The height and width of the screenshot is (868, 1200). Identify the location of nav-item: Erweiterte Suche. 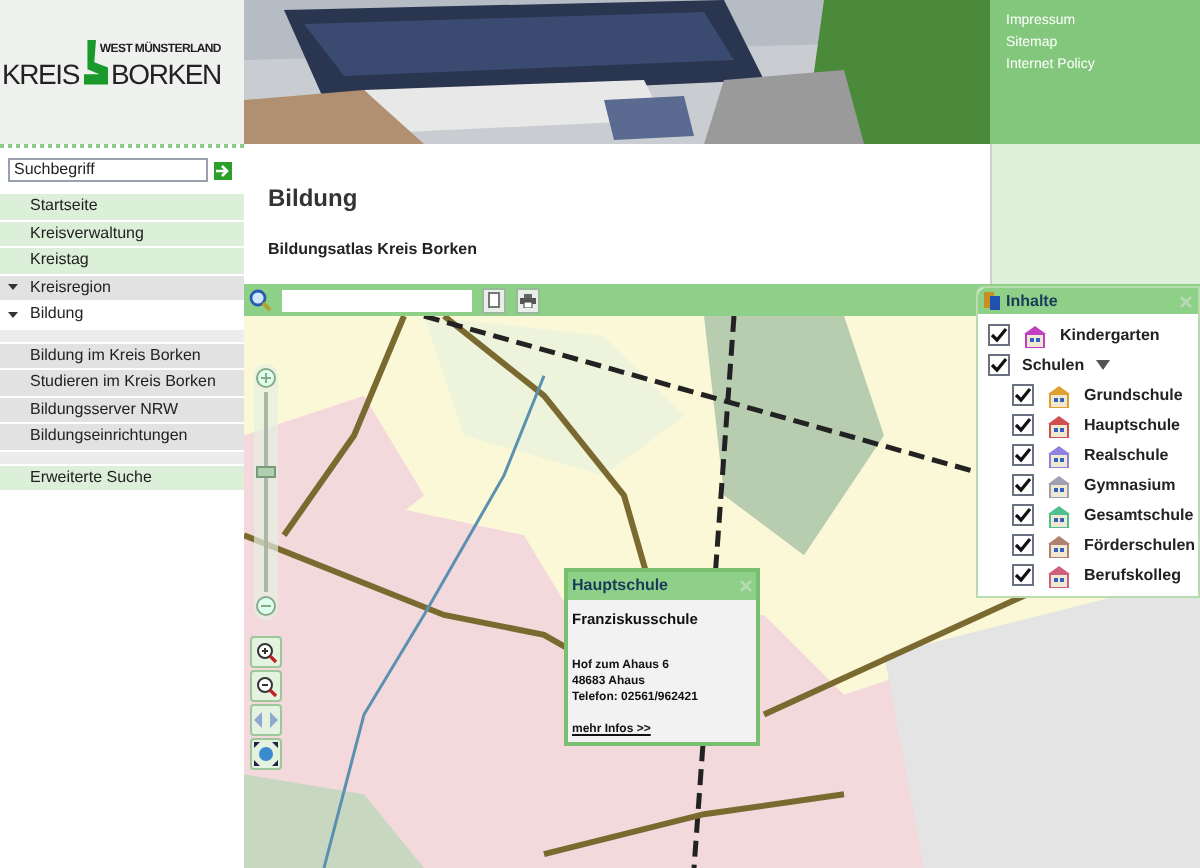
(122, 478).